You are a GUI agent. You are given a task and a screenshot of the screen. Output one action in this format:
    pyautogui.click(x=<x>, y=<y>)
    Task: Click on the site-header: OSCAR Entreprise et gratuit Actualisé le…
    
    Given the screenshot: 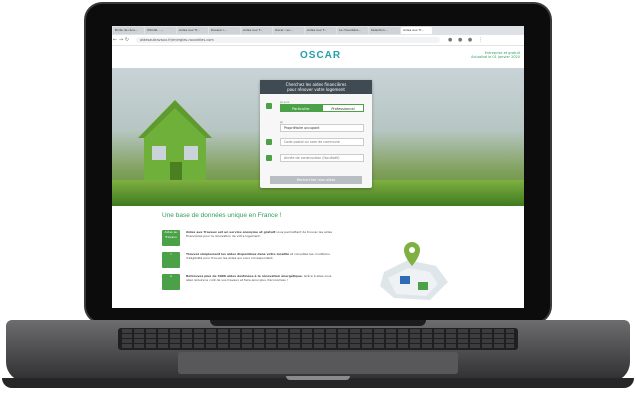 What is the action you would take?
    pyautogui.click(x=318, y=57)
    